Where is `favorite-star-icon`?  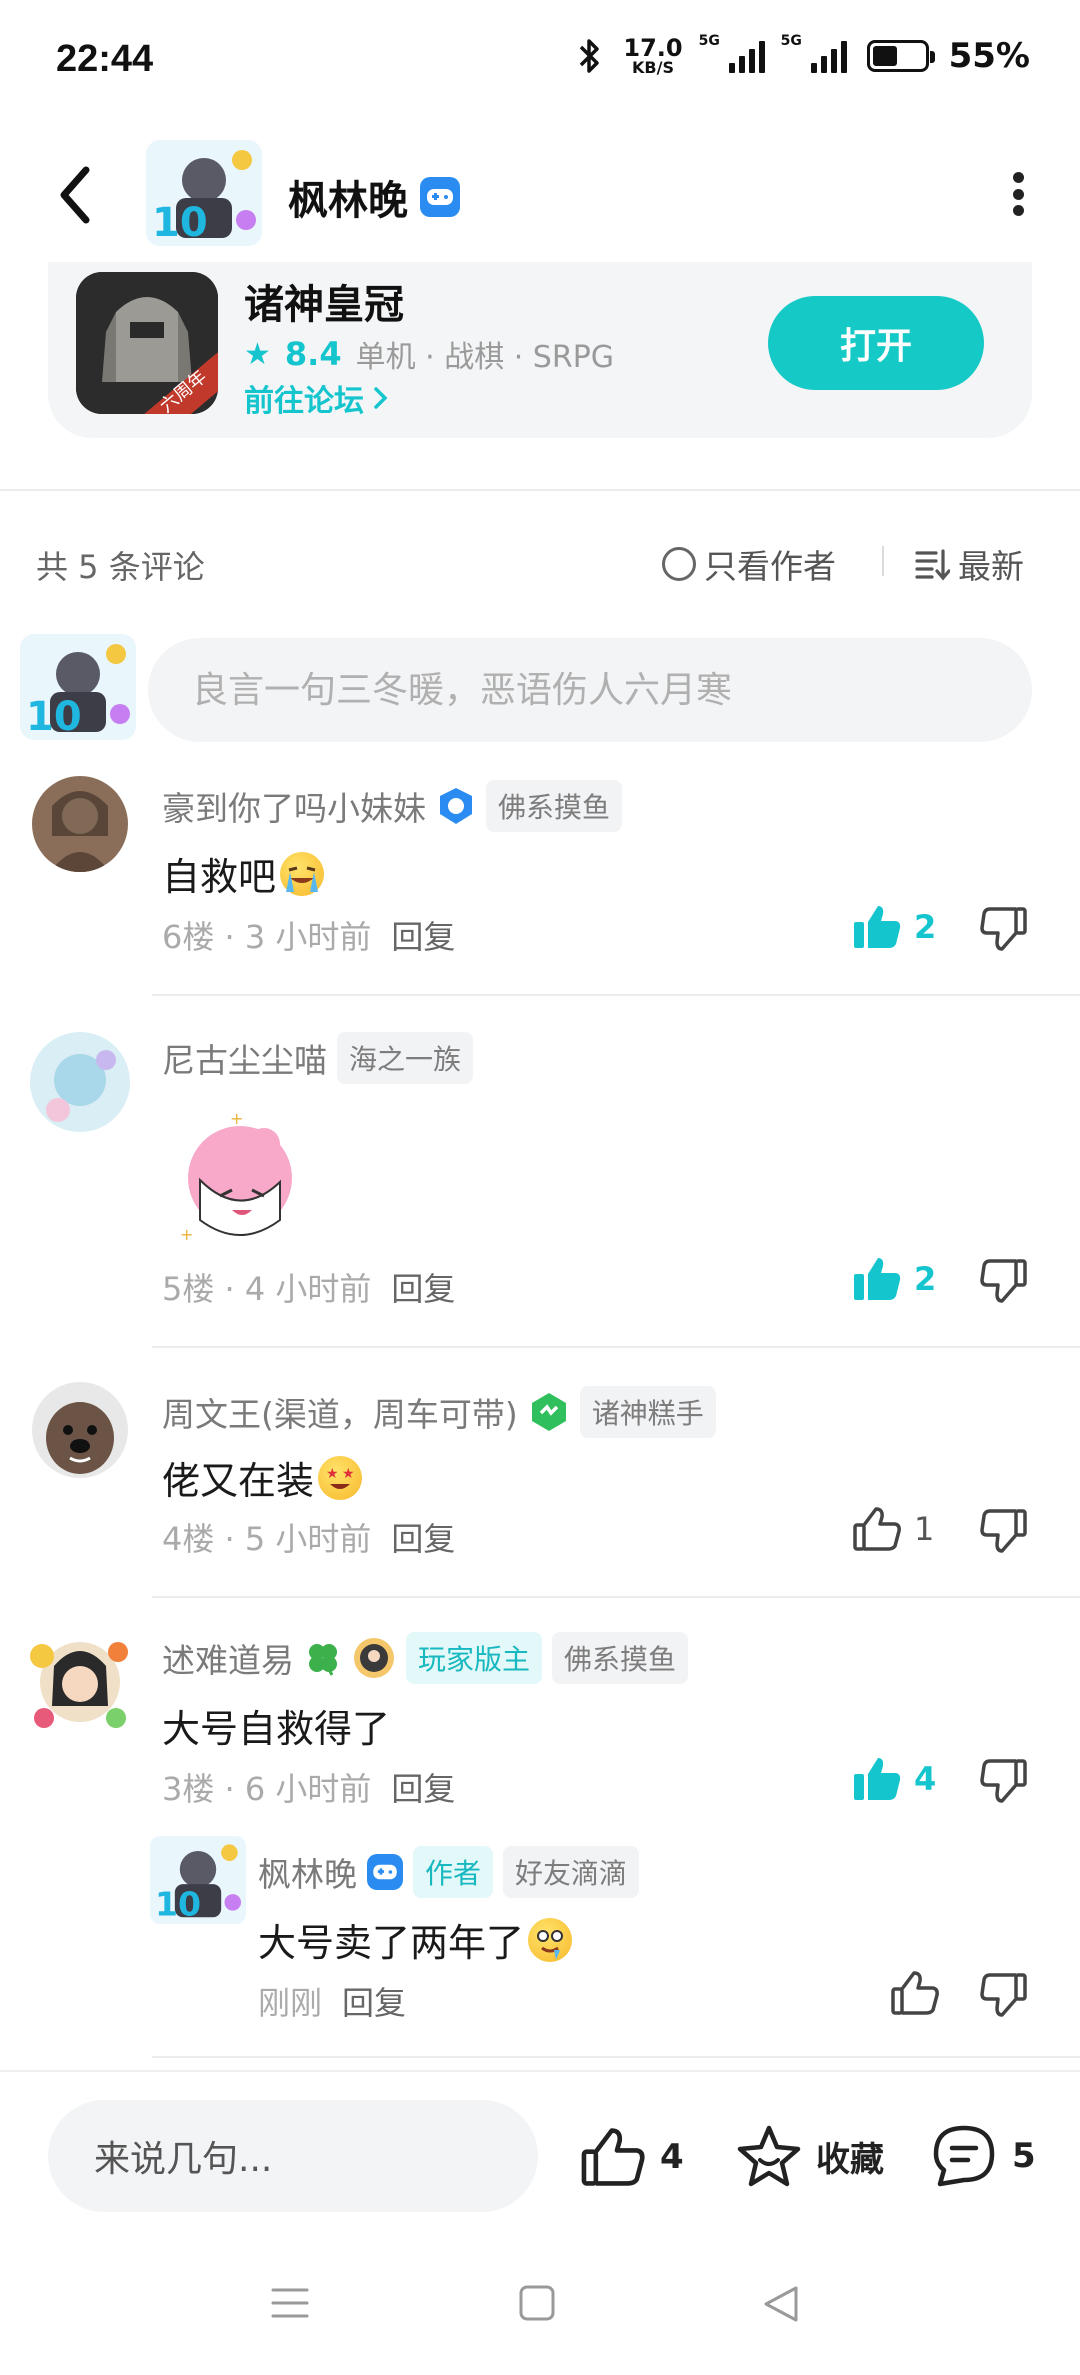
favorite-star-icon is located at coordinates (769, 2156).